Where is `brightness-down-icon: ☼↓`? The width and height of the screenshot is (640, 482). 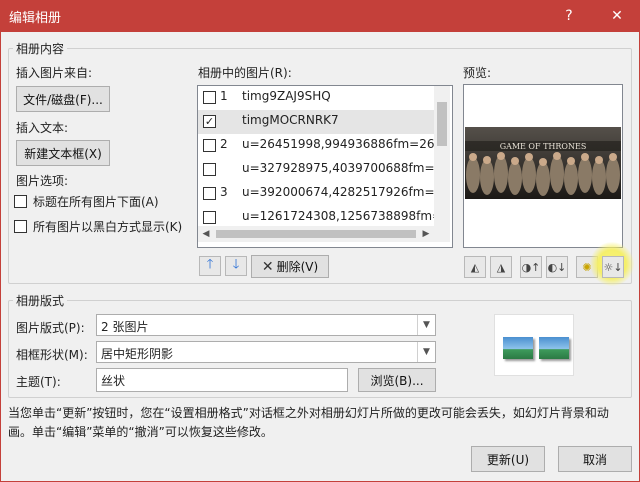 brightness-down-icon: ☼↓ is located at coordinates (613, 267).